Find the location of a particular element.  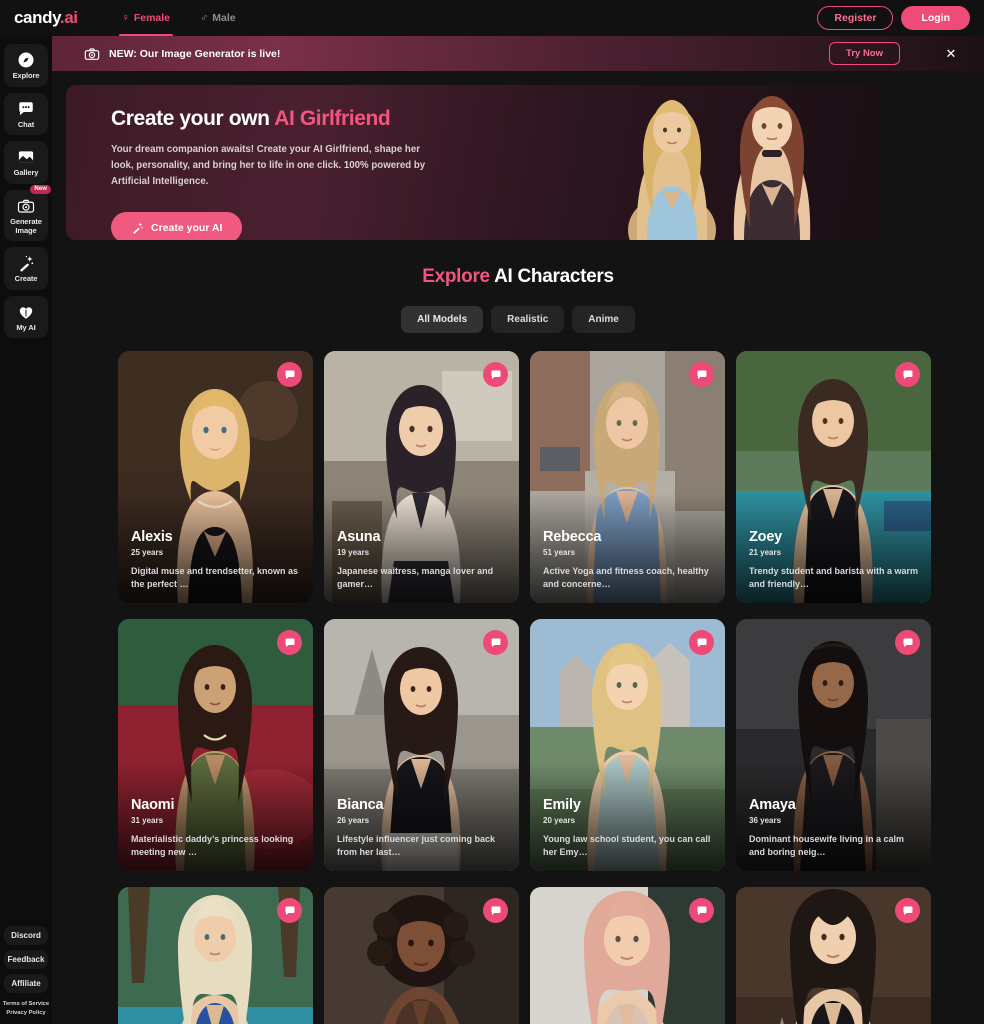

tab-female: ♀ Female is located at coordinates (146, 18).